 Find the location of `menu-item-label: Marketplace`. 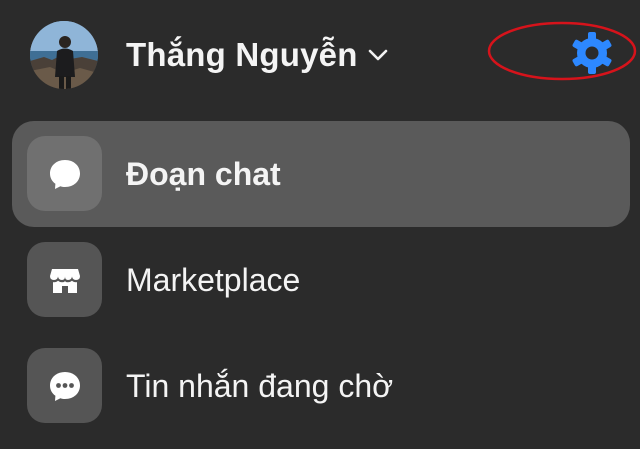

menu-item-label: Marketplace is located at coordinates (213, 280).